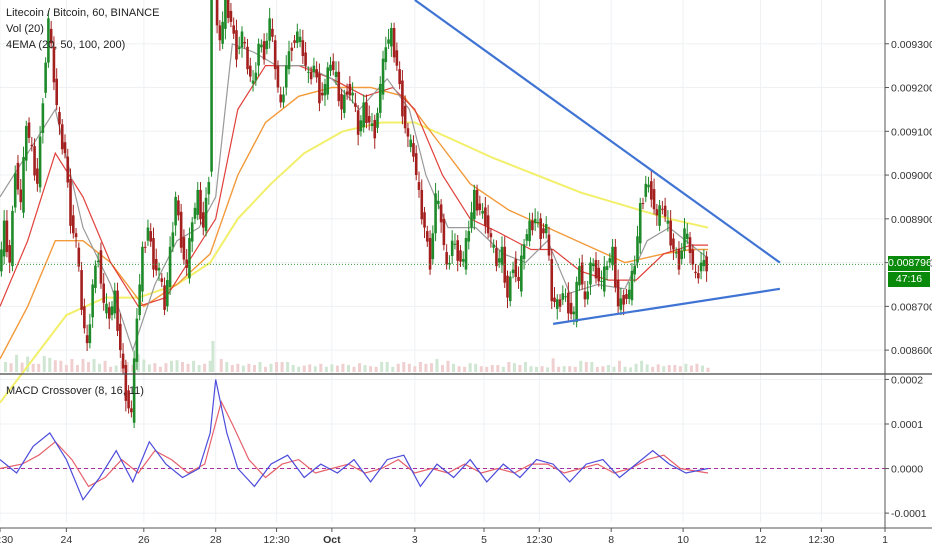 The width and height of the screenshot is (932, 550). Describe the element at coordinates (65, 45) in the screenshot. I see `ema-legend: 4EMA (20, 50, 100, 200)` at that location.